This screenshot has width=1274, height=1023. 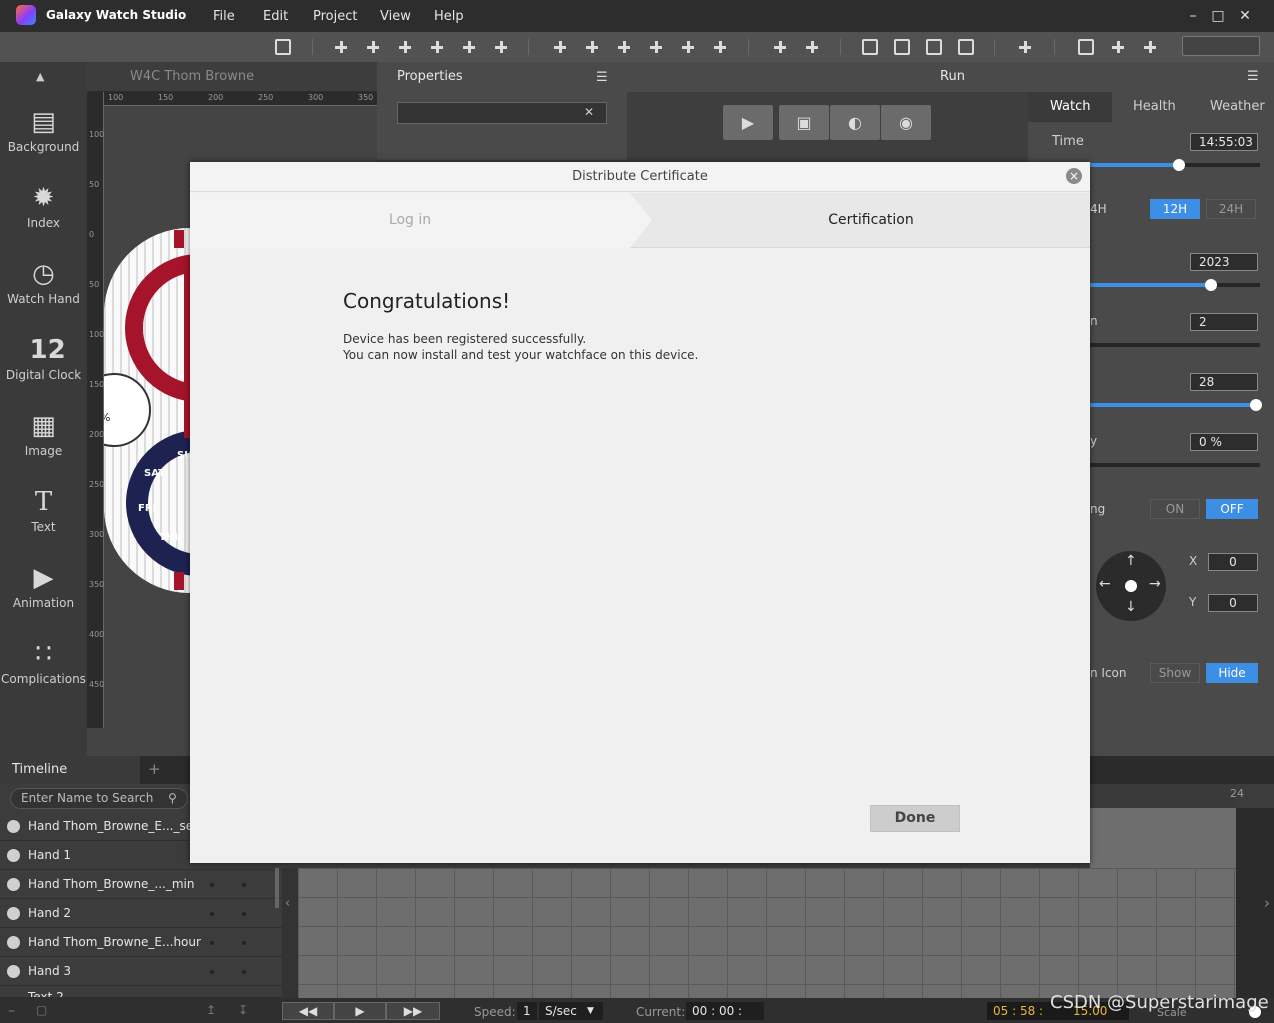 I want to click on timeline-search-input: Enter Name to Search, so click(x=99, y=798).